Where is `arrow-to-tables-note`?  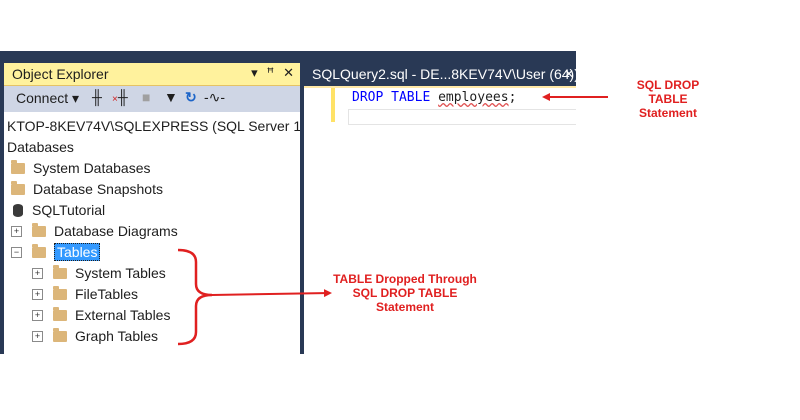
arrow-to-tables-note is located at coordinates (271, 293).